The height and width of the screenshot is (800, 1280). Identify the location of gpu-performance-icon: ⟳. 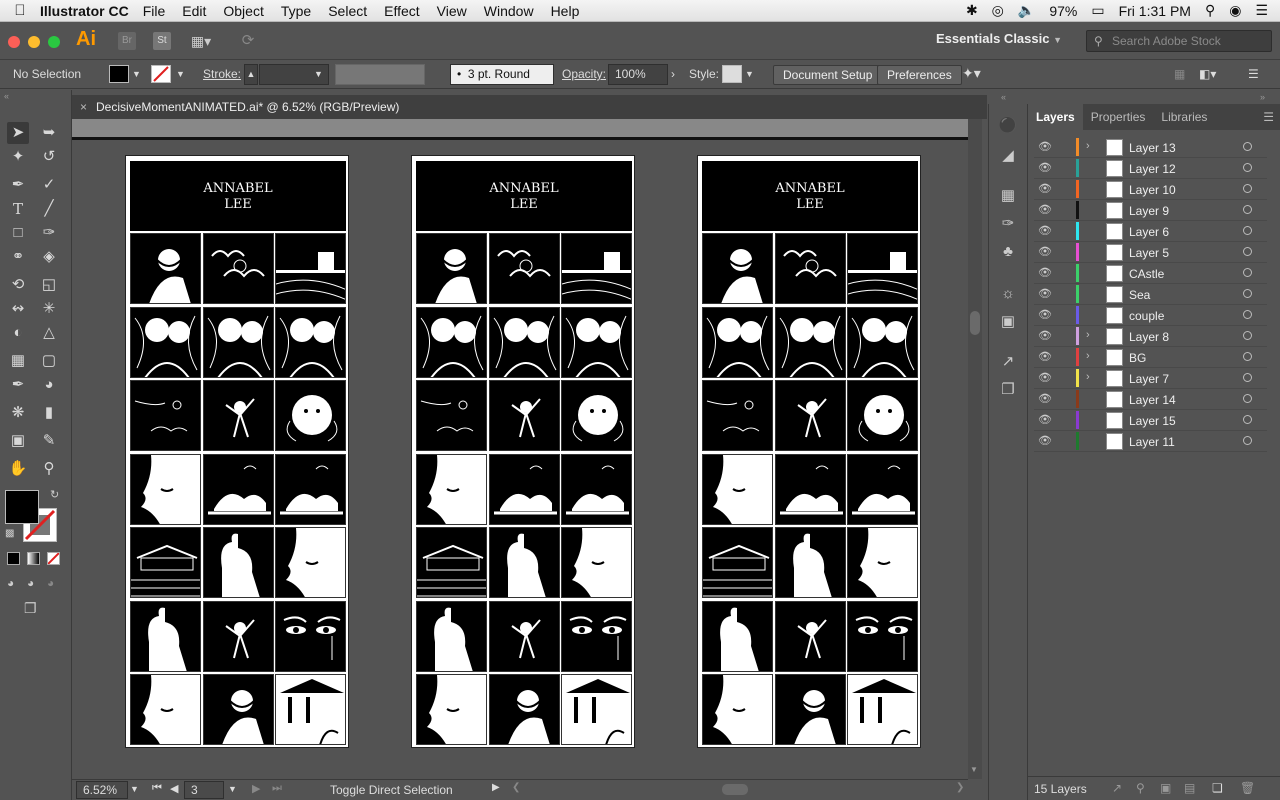
(248, 41).